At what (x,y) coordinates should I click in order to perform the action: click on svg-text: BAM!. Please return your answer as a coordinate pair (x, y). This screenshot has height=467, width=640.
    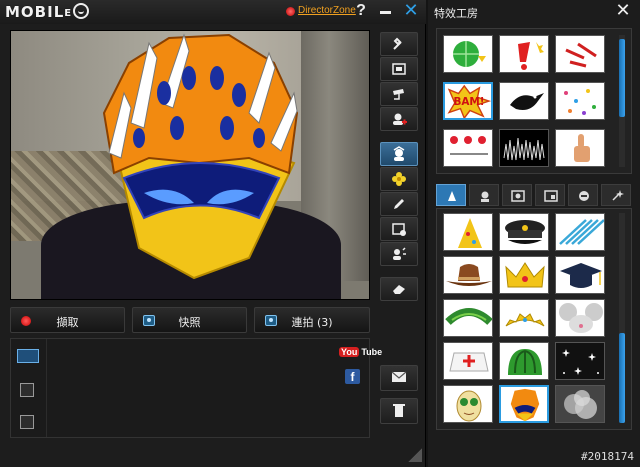
    Looking at the image, I should click on (468, 102).